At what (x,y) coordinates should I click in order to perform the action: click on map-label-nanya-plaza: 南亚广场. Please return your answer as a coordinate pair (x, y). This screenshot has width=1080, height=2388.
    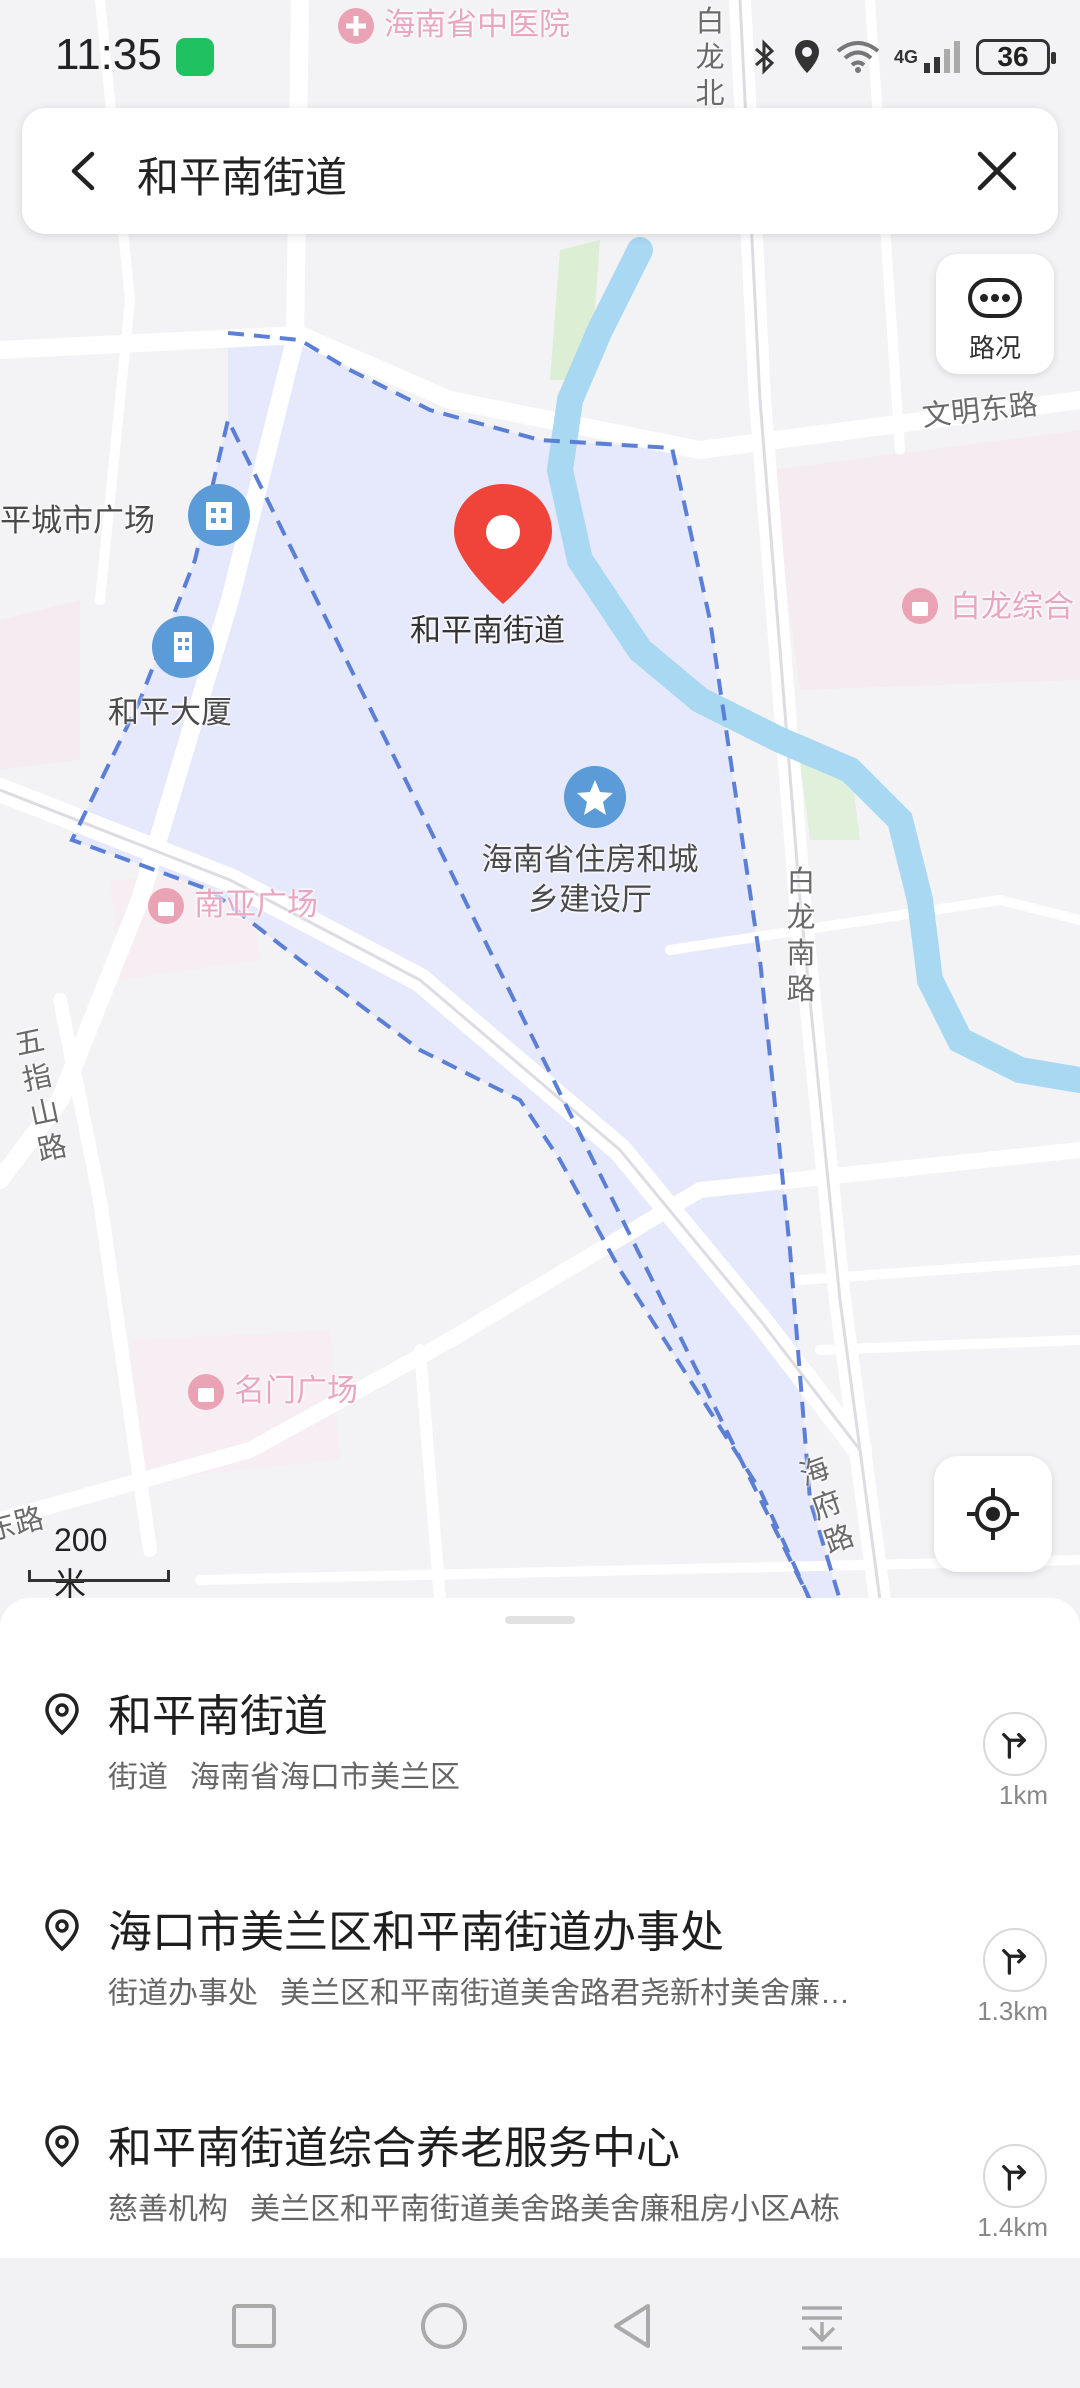
    Looking at the image, I should click on (256, 905).